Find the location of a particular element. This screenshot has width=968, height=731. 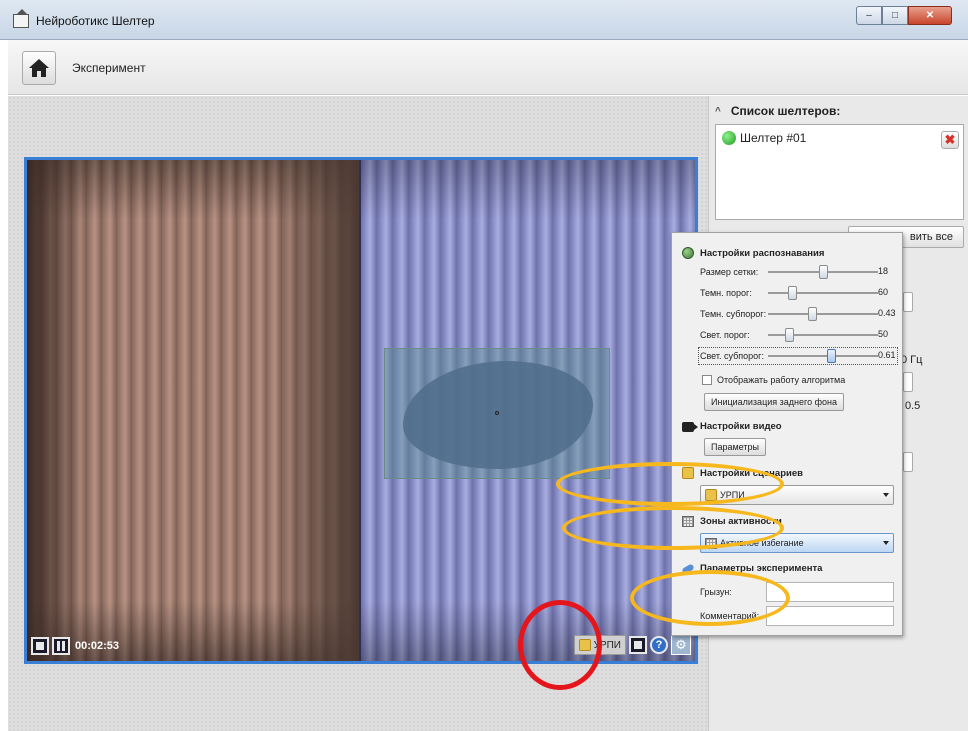

home-icon is located at coordinates (39, 68).